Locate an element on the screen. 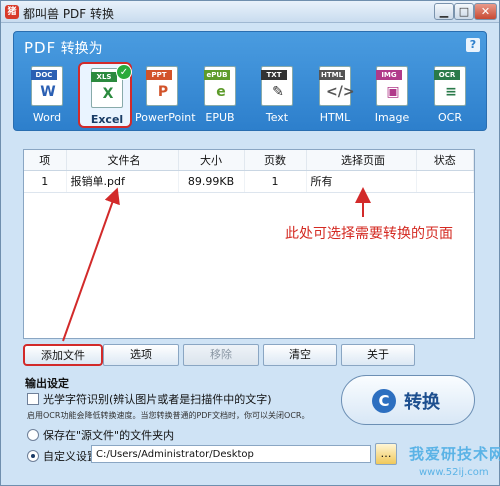 The width and height of the screenshot is (500, 486). ocr-label: 光学字符识别(辨认图片或者是扫描件中的文字) is located at coordinates (157, 399).